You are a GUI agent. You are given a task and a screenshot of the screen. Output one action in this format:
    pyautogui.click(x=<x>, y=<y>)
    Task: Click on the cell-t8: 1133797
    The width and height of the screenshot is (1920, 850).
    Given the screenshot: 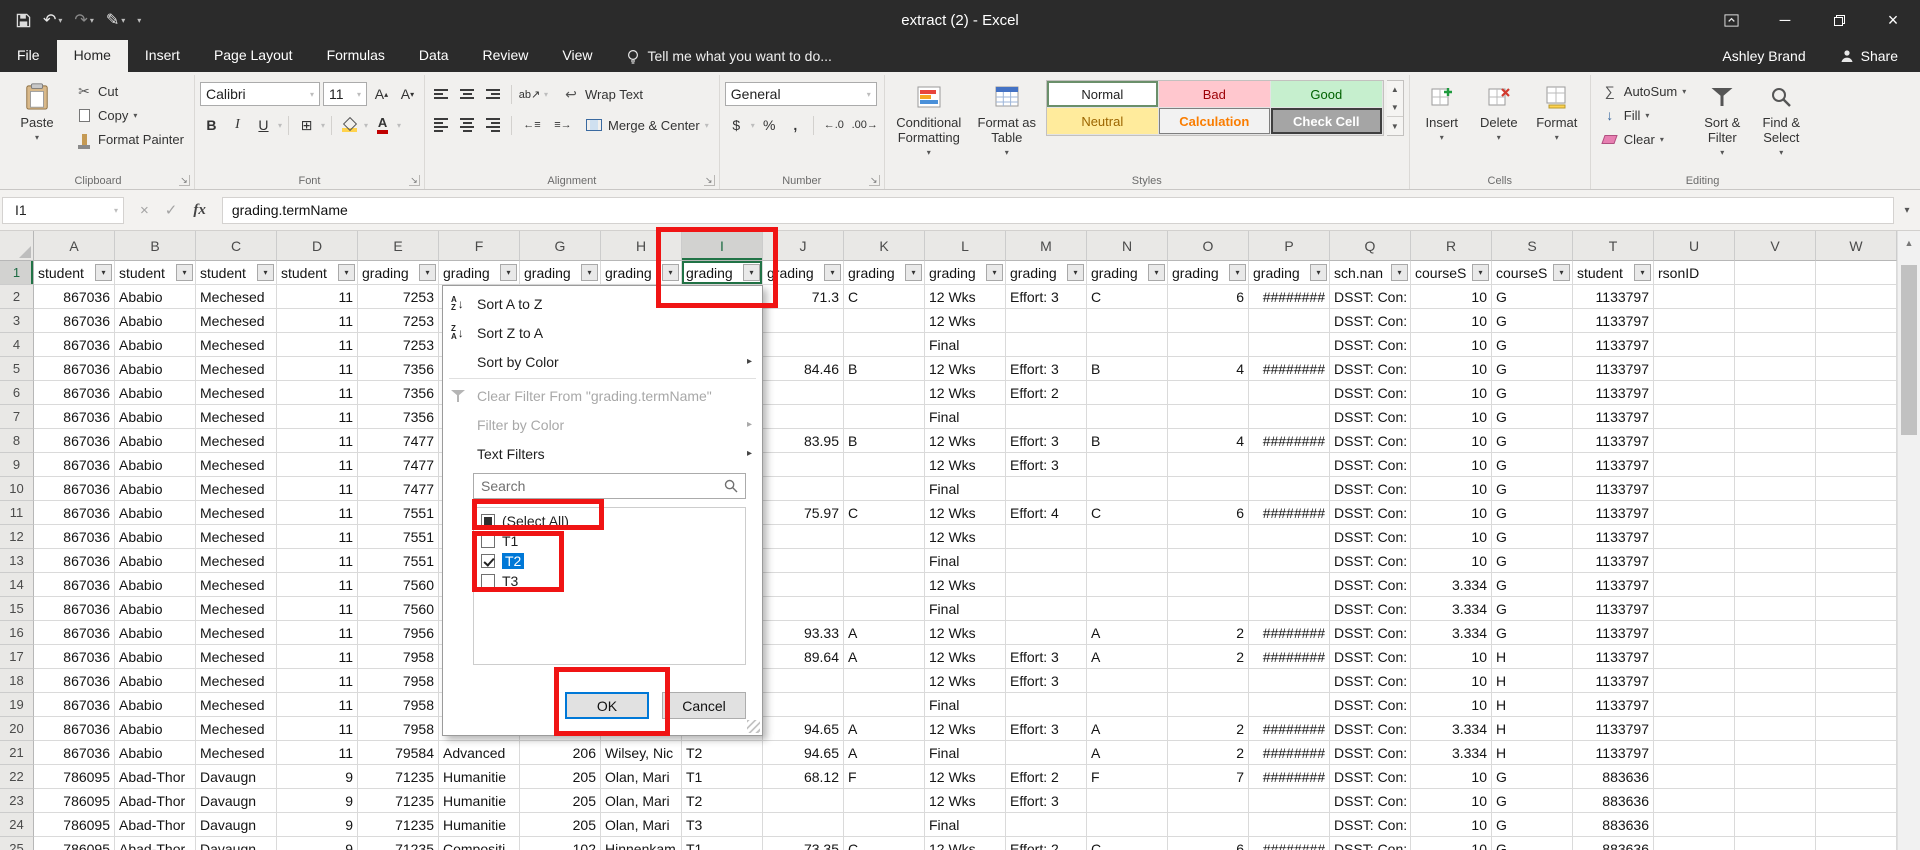 What is the action you would take?
    pyautogui.click(x=1613, y=441)
    